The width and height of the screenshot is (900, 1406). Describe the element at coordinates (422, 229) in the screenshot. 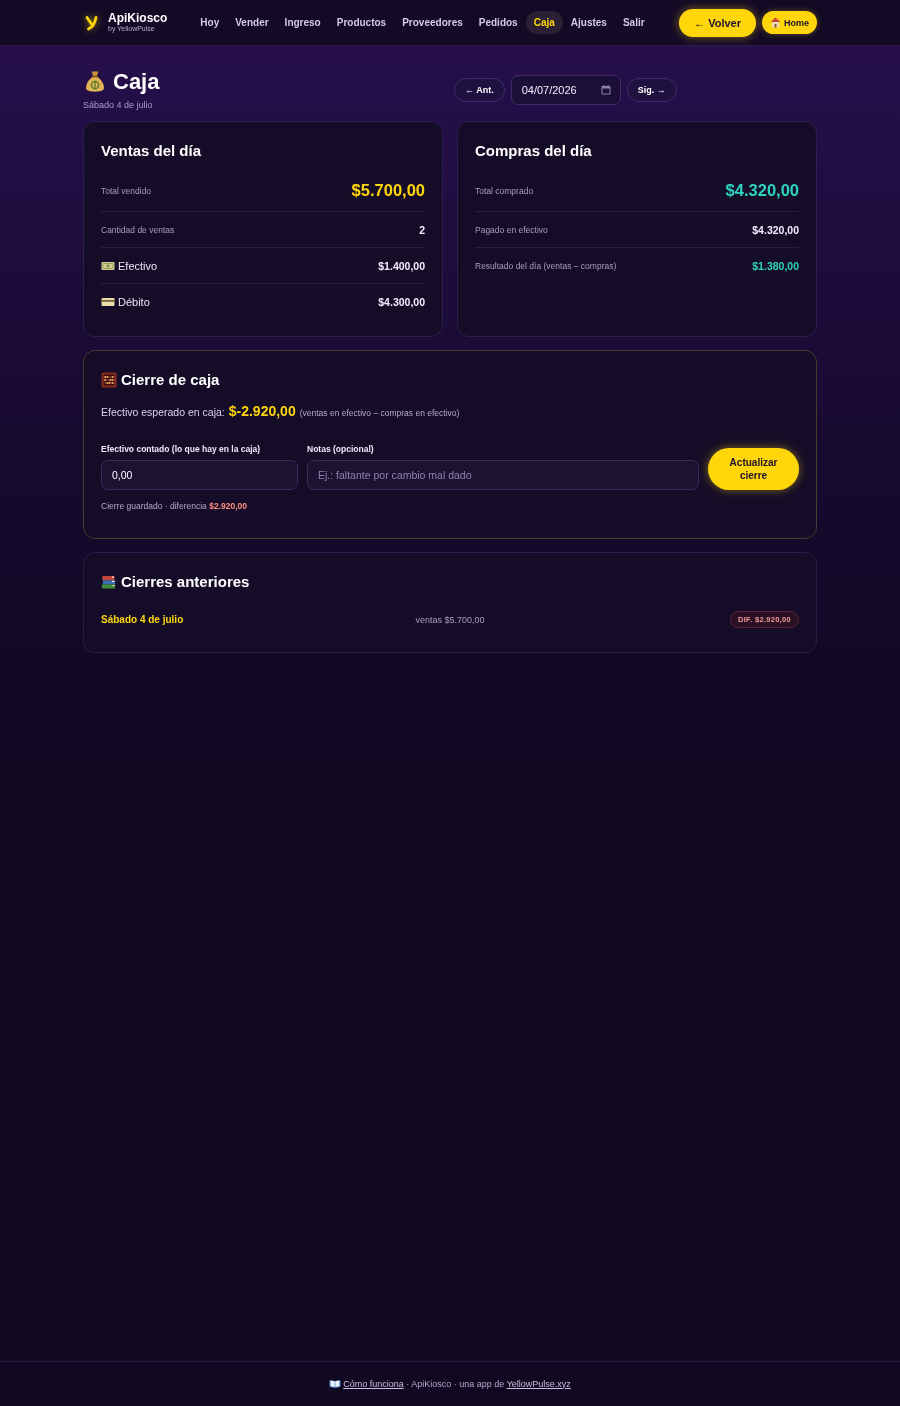

I see `row-value: 2` at that location.